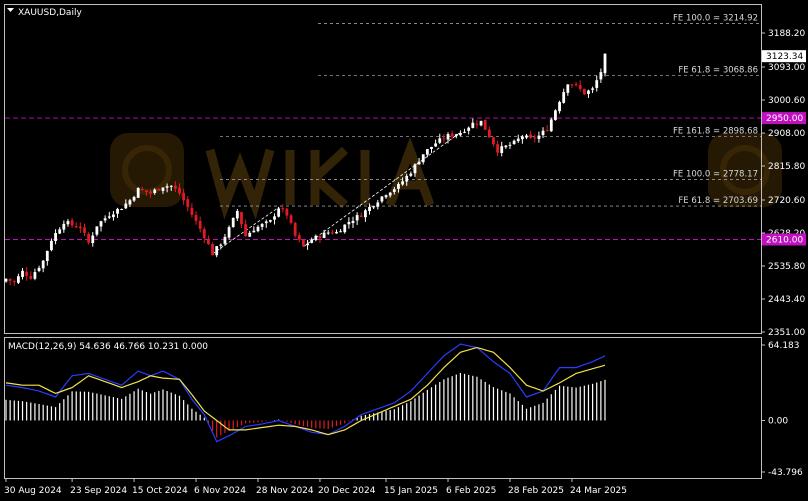 Image resolution: width=808 pixels, height=501 pixels. What do you see at coordinates (33, 491) in the screenshot?
I see `time-tick-label: 30 Aug 2024` at bounding box center [33, 491].